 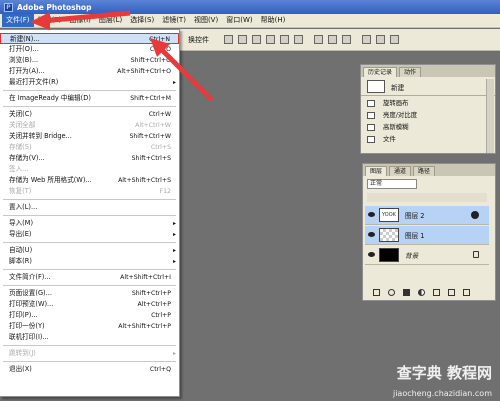 What do you see at coordinates (89, 38) in the screenshot?
I see `file-menu-item: 新建(N)... Ctrl+N` at bounding box center [89, 38].